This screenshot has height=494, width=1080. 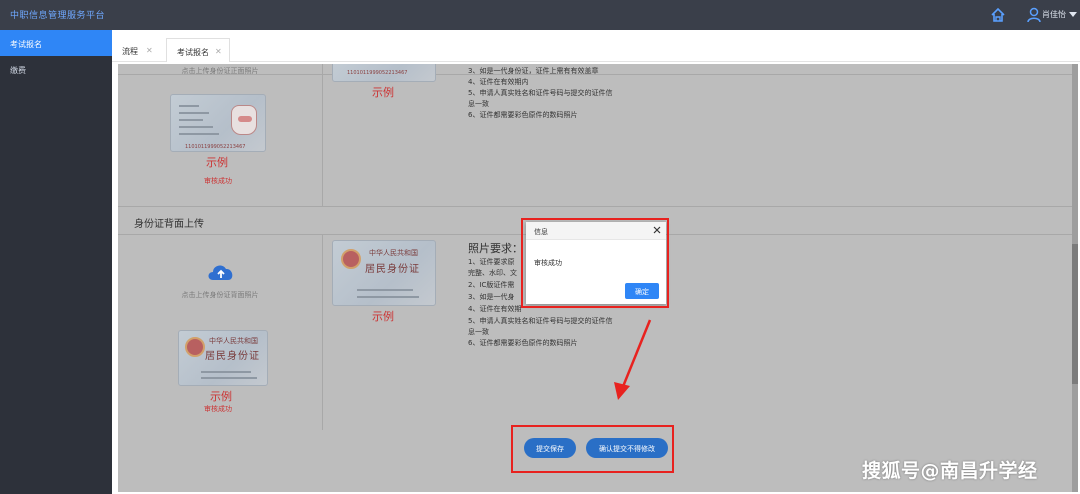 What do you see at coordinates (491, 262) in the screenshot?
I see `requirement-line: 1、证件要求原` at bounding box center [491, 262].